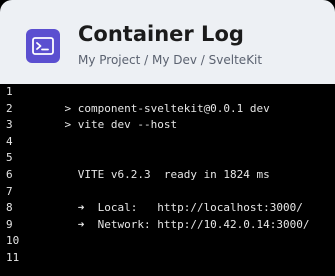 Image resolution: width=335 pixels, height=276 pixels. What do you see at coordinates (9, 108) in the screenshot?
I see `line-number: 2` at bounding box center [9, 108].